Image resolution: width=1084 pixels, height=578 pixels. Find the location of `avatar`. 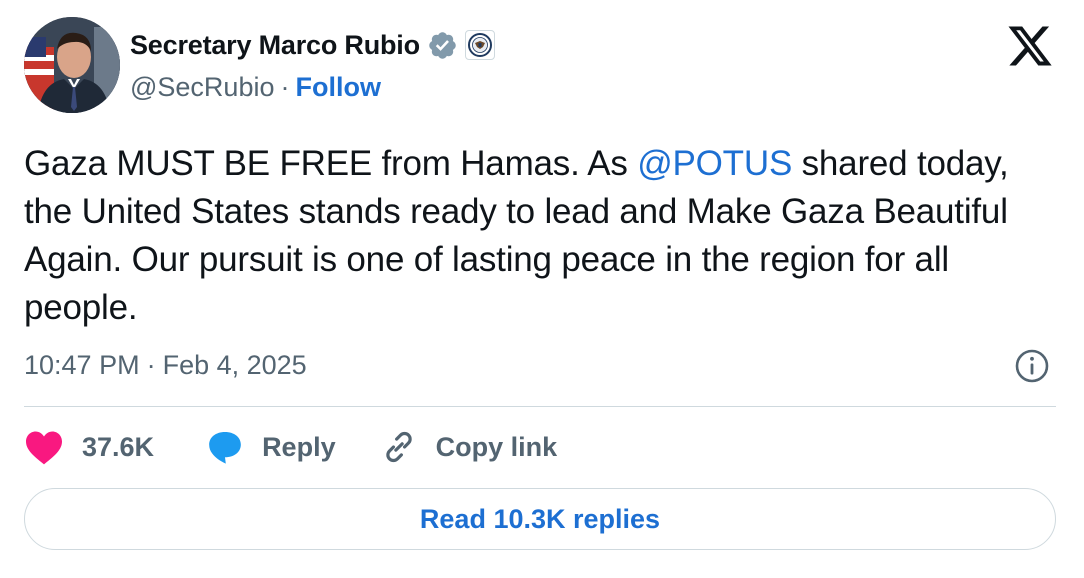

avatar is located at coordinates (72, 65).